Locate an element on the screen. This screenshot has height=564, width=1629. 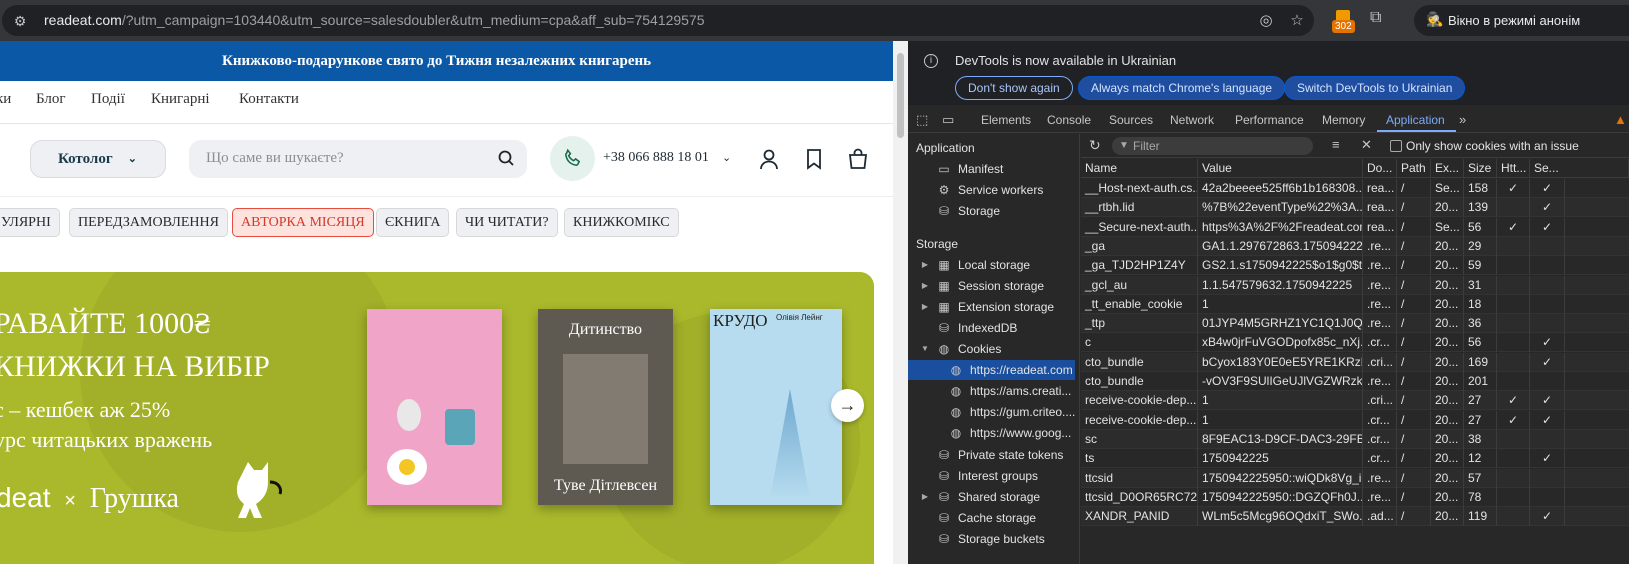
sidebar-item-storage-overview: ⛁ Storage is located at coordinates (994, 211).